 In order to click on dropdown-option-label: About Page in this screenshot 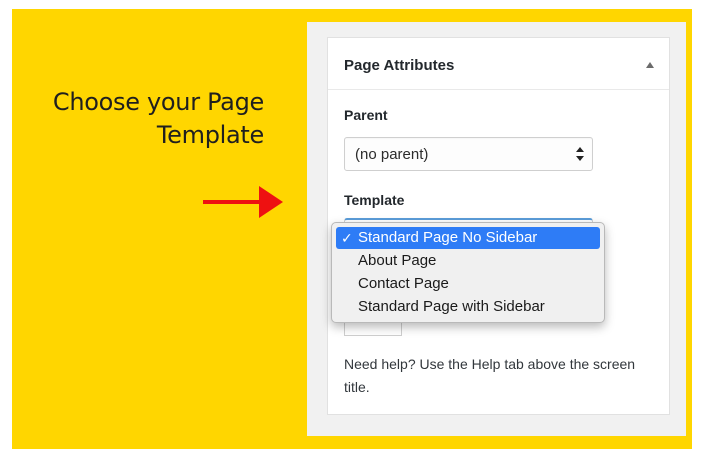, I will do `click(397, 260)`.